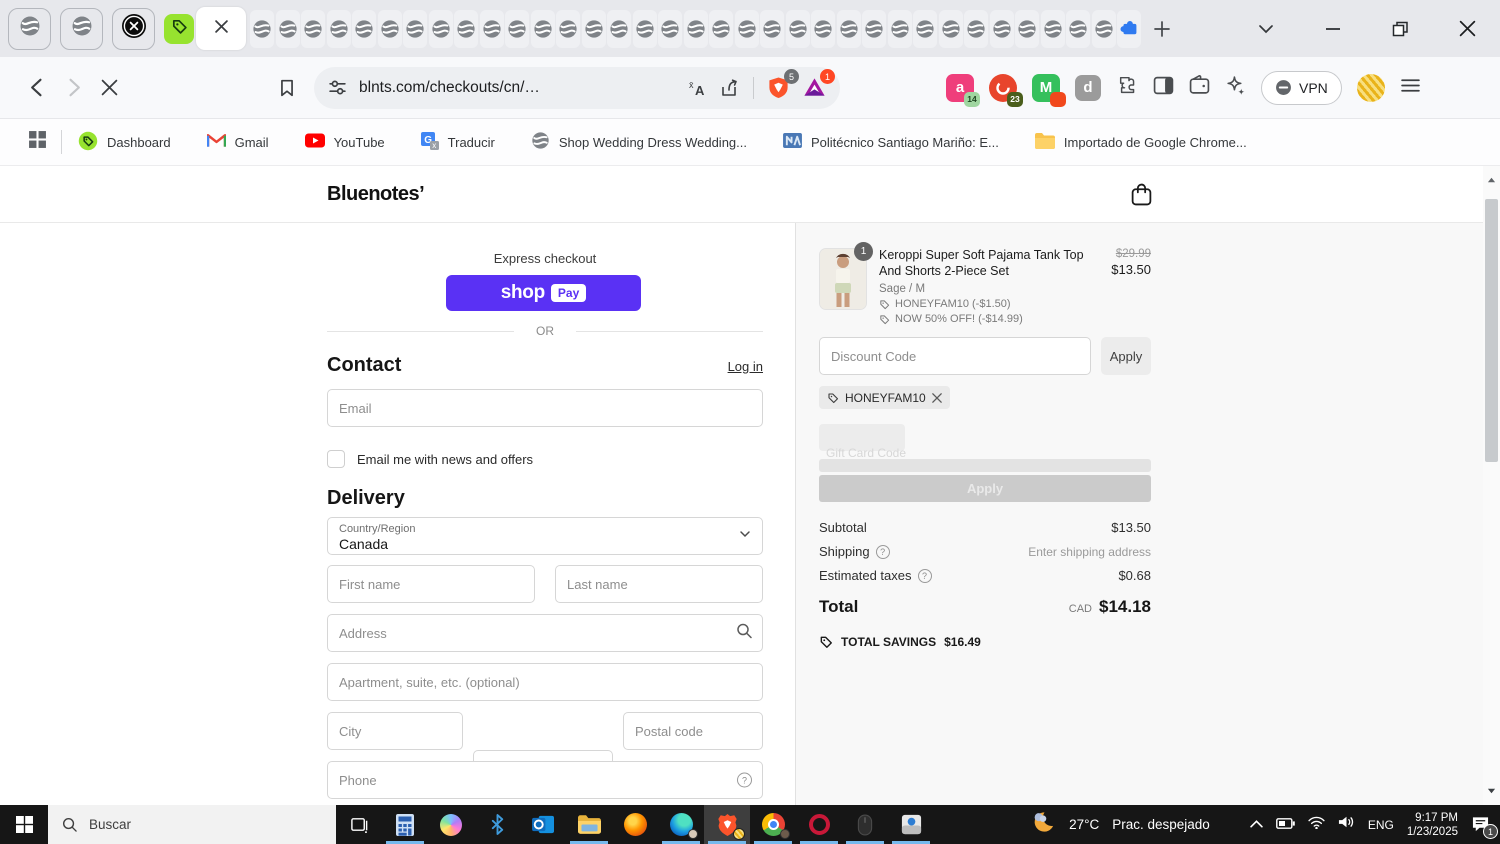 This screenshot has width=1500, height=844. Describe the element at coordinates (1381, 825) in the screenshot. I see `keyboard-language: ENG` at that location.